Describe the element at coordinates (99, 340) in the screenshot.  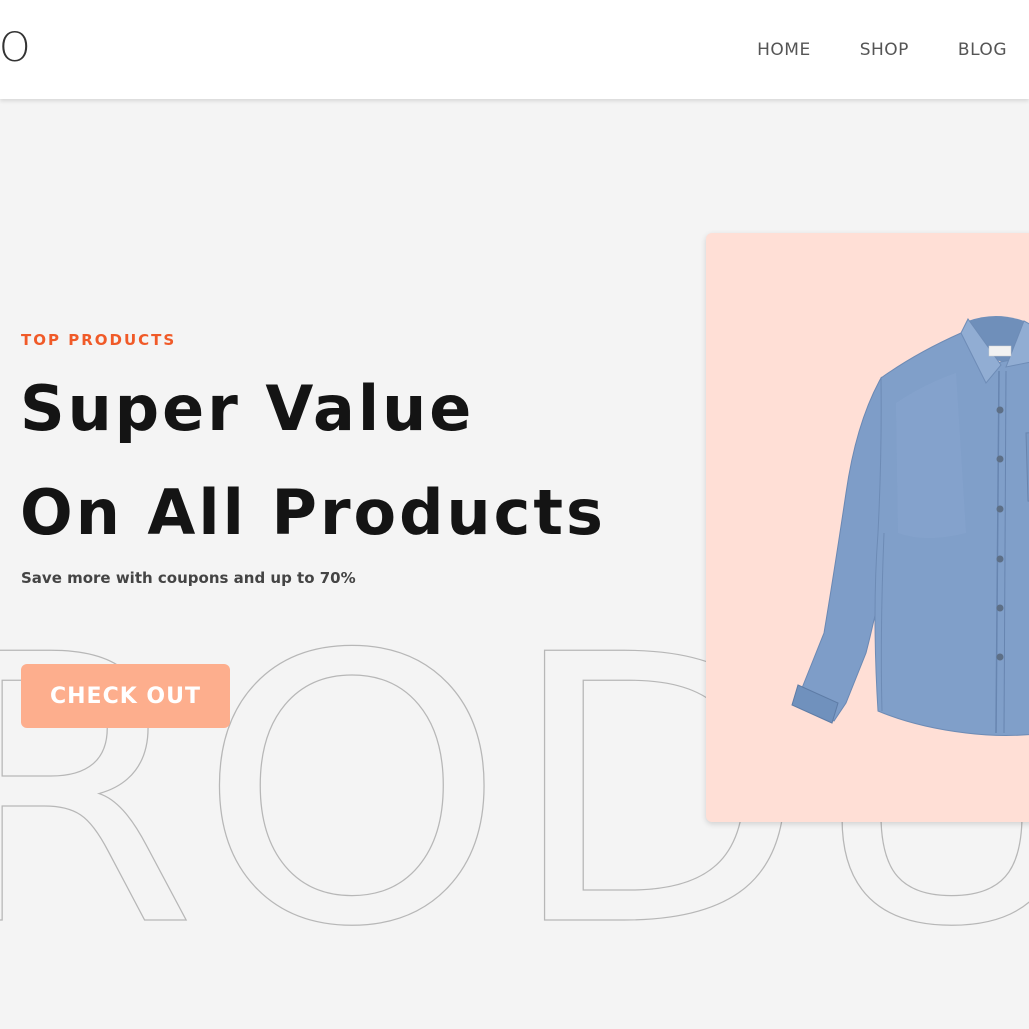
I see `hero-eyebrow: TOP PRODUCTS` at that location.